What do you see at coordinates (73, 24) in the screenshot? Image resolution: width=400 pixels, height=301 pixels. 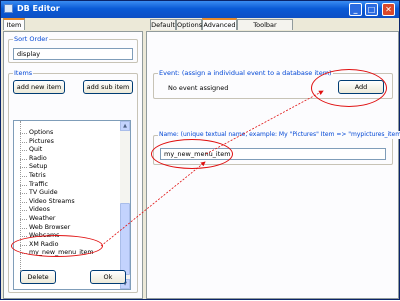 I see `left-tab-bar: Item` at bounding box center [73, 24].